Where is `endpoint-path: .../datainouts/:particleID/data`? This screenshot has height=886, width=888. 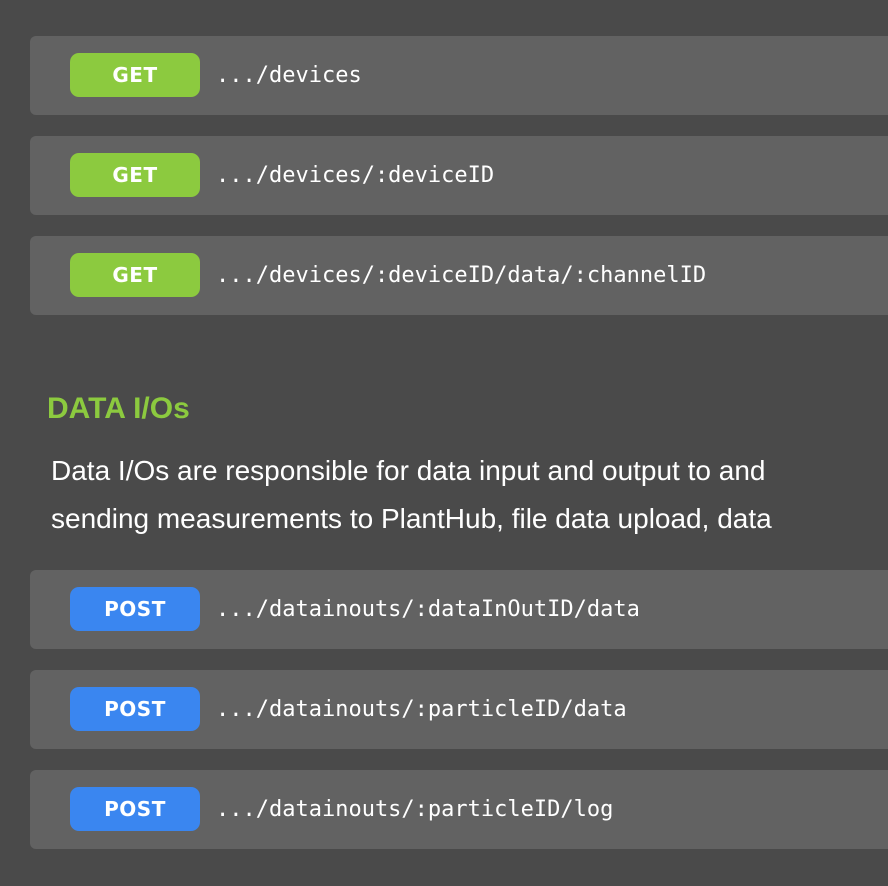
endpoint-path: .../datainouts/:particleID/data is located at coordinates (421, 709).